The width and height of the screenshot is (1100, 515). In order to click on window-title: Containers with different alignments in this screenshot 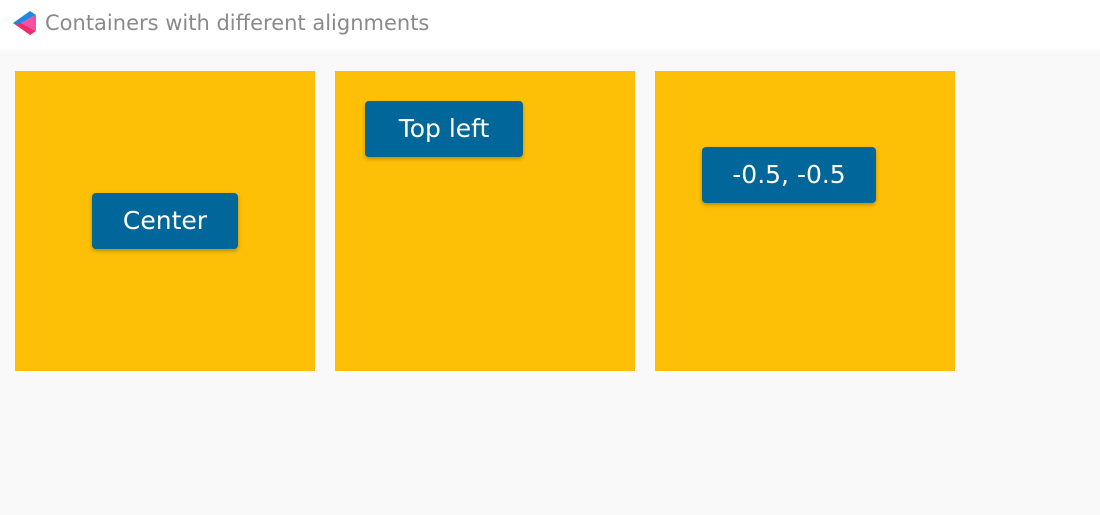, I will do `click(237, 23)`.